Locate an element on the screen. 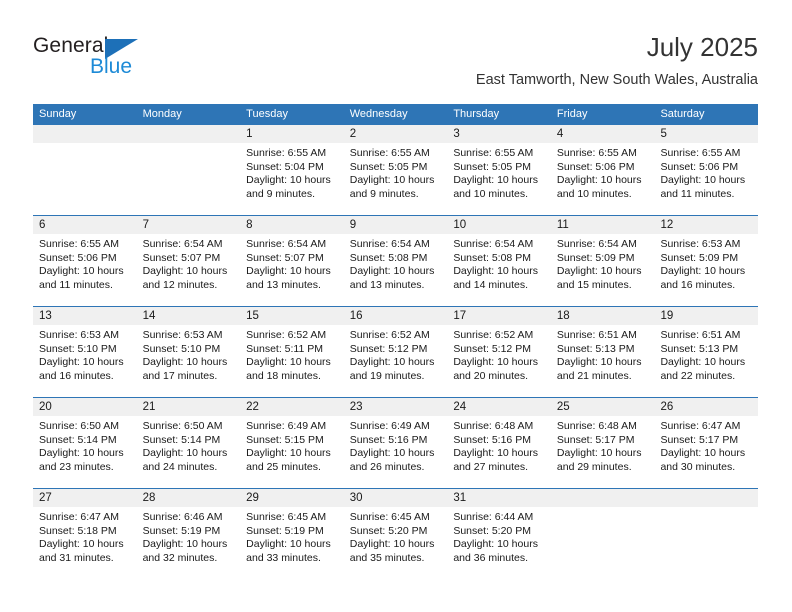 Image resolution: width=792 pixels, height=612 pixels. sunset-text: Sunset: 5:09 PM is located at coordinates (595, 257).